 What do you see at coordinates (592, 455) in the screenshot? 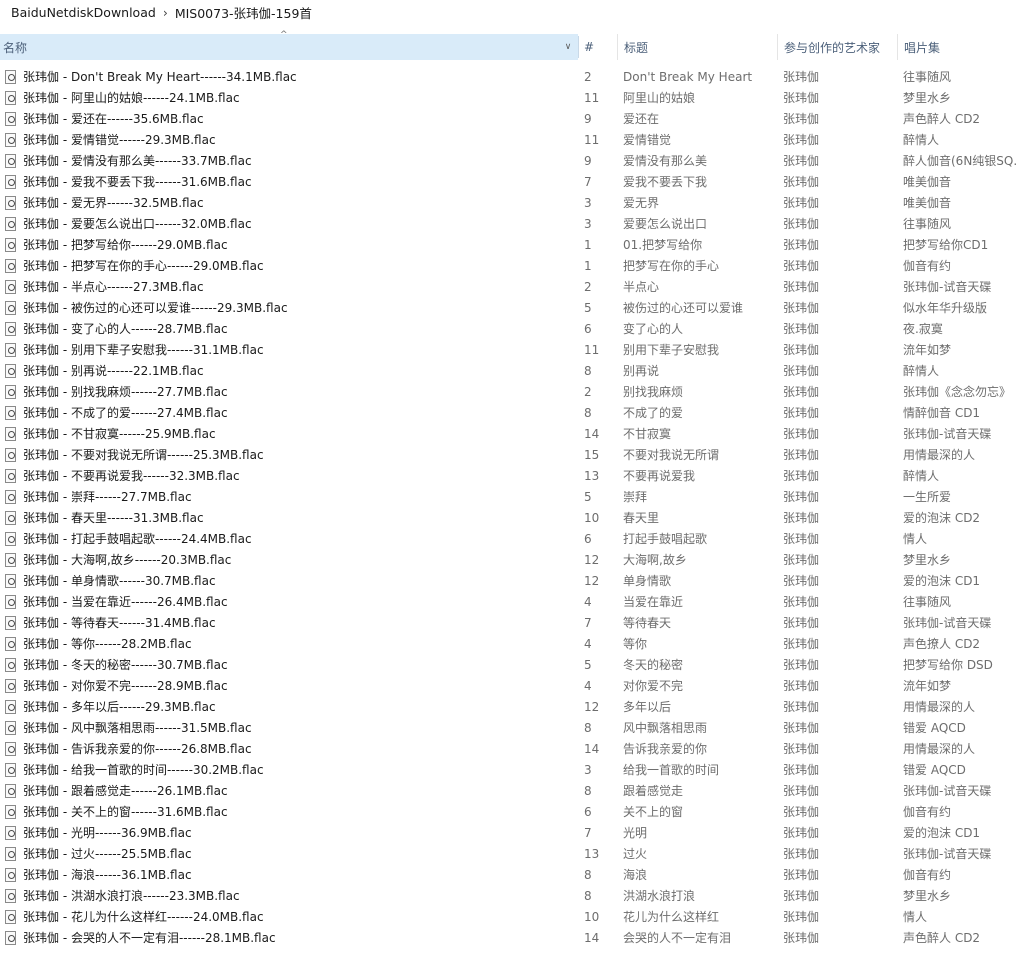
I see `track-number: 15` at bounding box center [592, 455].